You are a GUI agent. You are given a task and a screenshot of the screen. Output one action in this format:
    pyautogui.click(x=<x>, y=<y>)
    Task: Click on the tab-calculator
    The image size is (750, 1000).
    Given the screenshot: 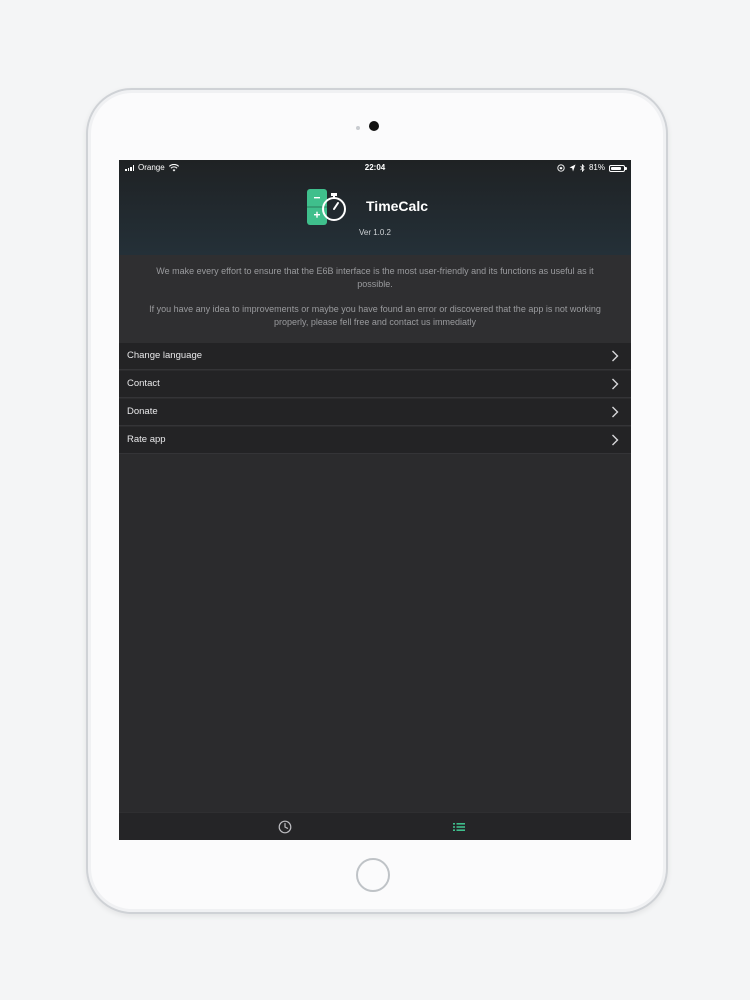 What is the action you would take?
    pyautogui.click(x=285, y=826)
    